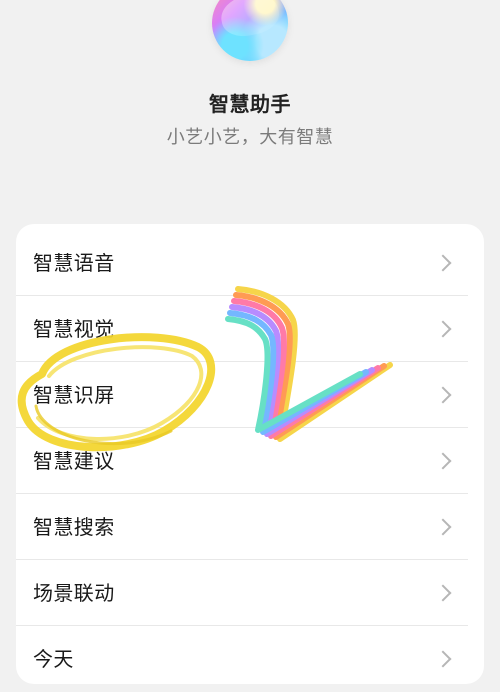 This screenshot has width=500, height=692. What do you see at coordinates (53, 659) in the screenshot?
I see `menu-item-label: 今天` at bounding box center [53, 659].